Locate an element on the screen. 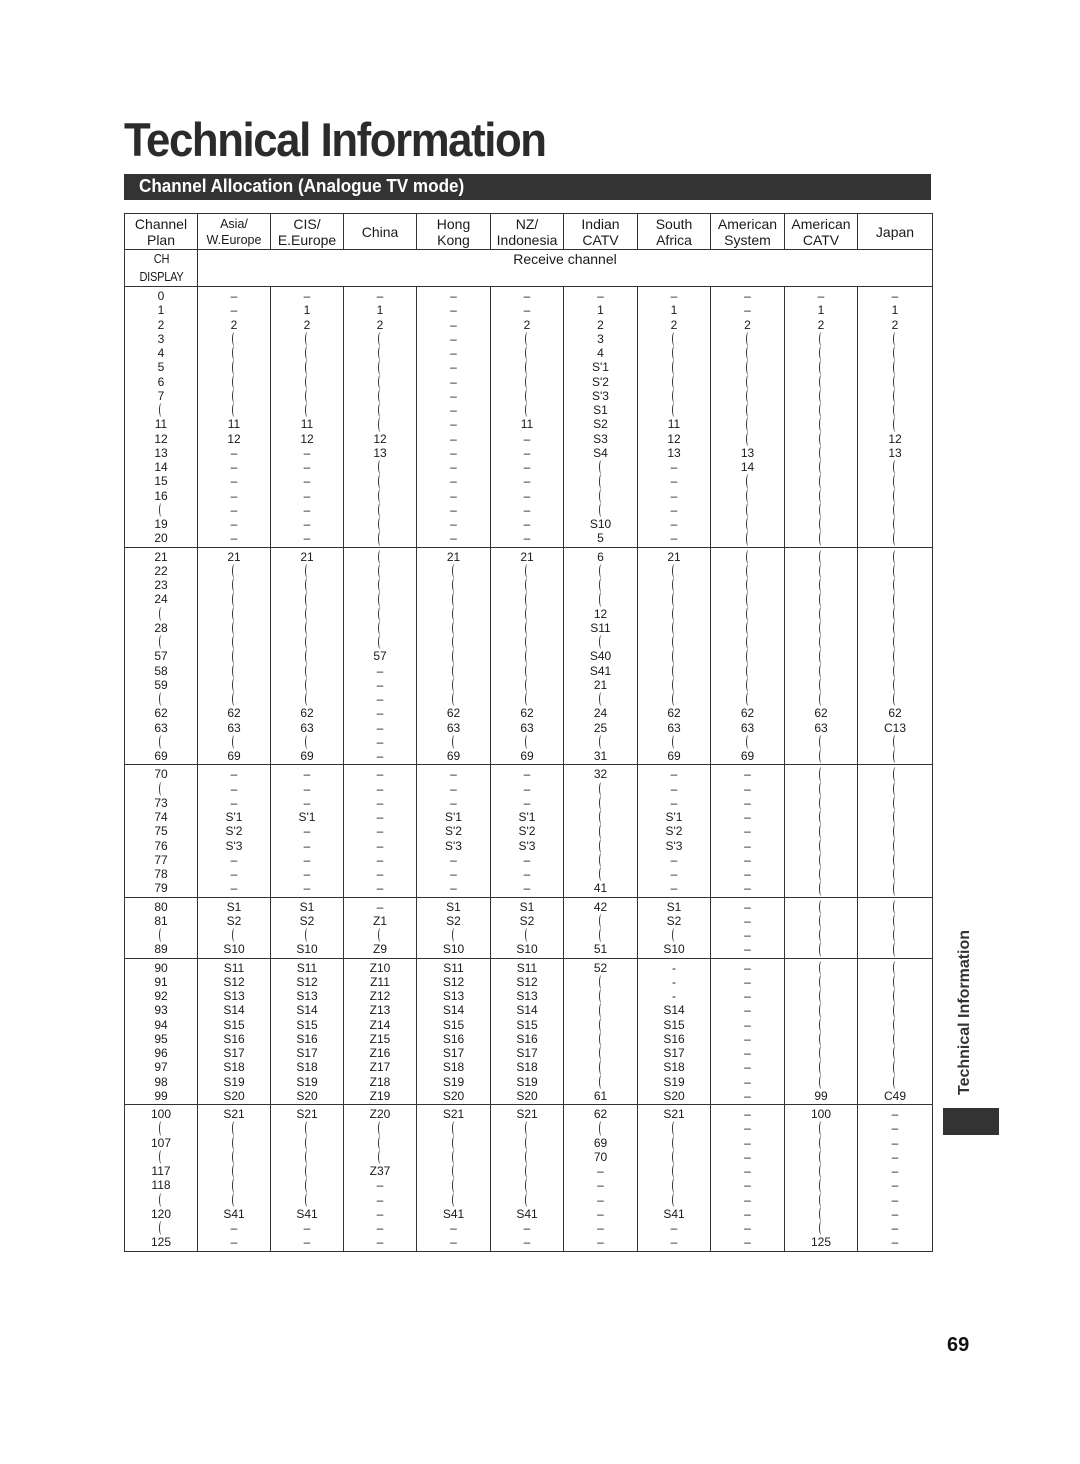  receive-channel-column: – – – – – – – – – is located at coordinates (380, 831).